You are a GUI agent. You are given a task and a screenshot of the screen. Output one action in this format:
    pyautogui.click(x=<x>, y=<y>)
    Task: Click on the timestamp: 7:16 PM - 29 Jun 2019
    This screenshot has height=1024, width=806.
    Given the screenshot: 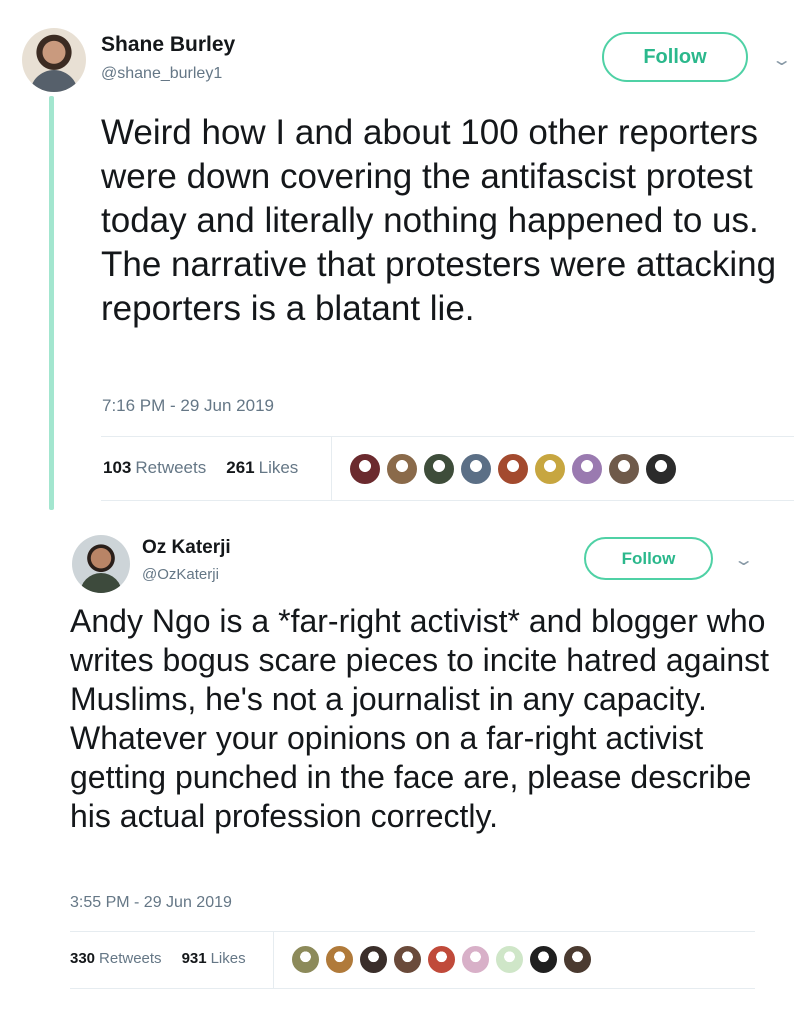 What is the action you would take?
    pyautogui.click(x=188, y=406)
    